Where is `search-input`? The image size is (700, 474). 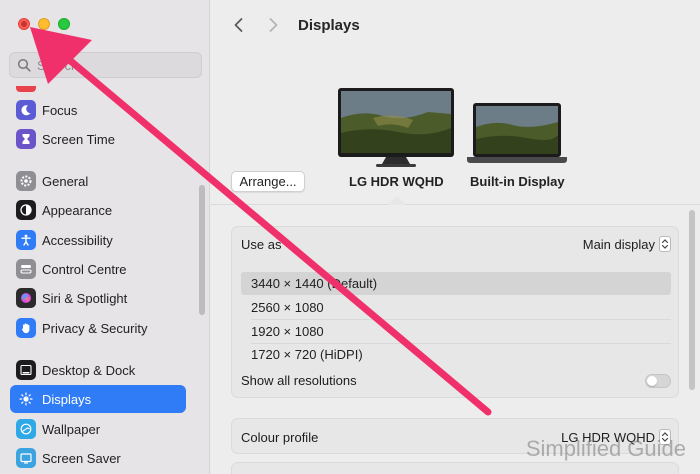 search-input is located at coordinates (112, 65).